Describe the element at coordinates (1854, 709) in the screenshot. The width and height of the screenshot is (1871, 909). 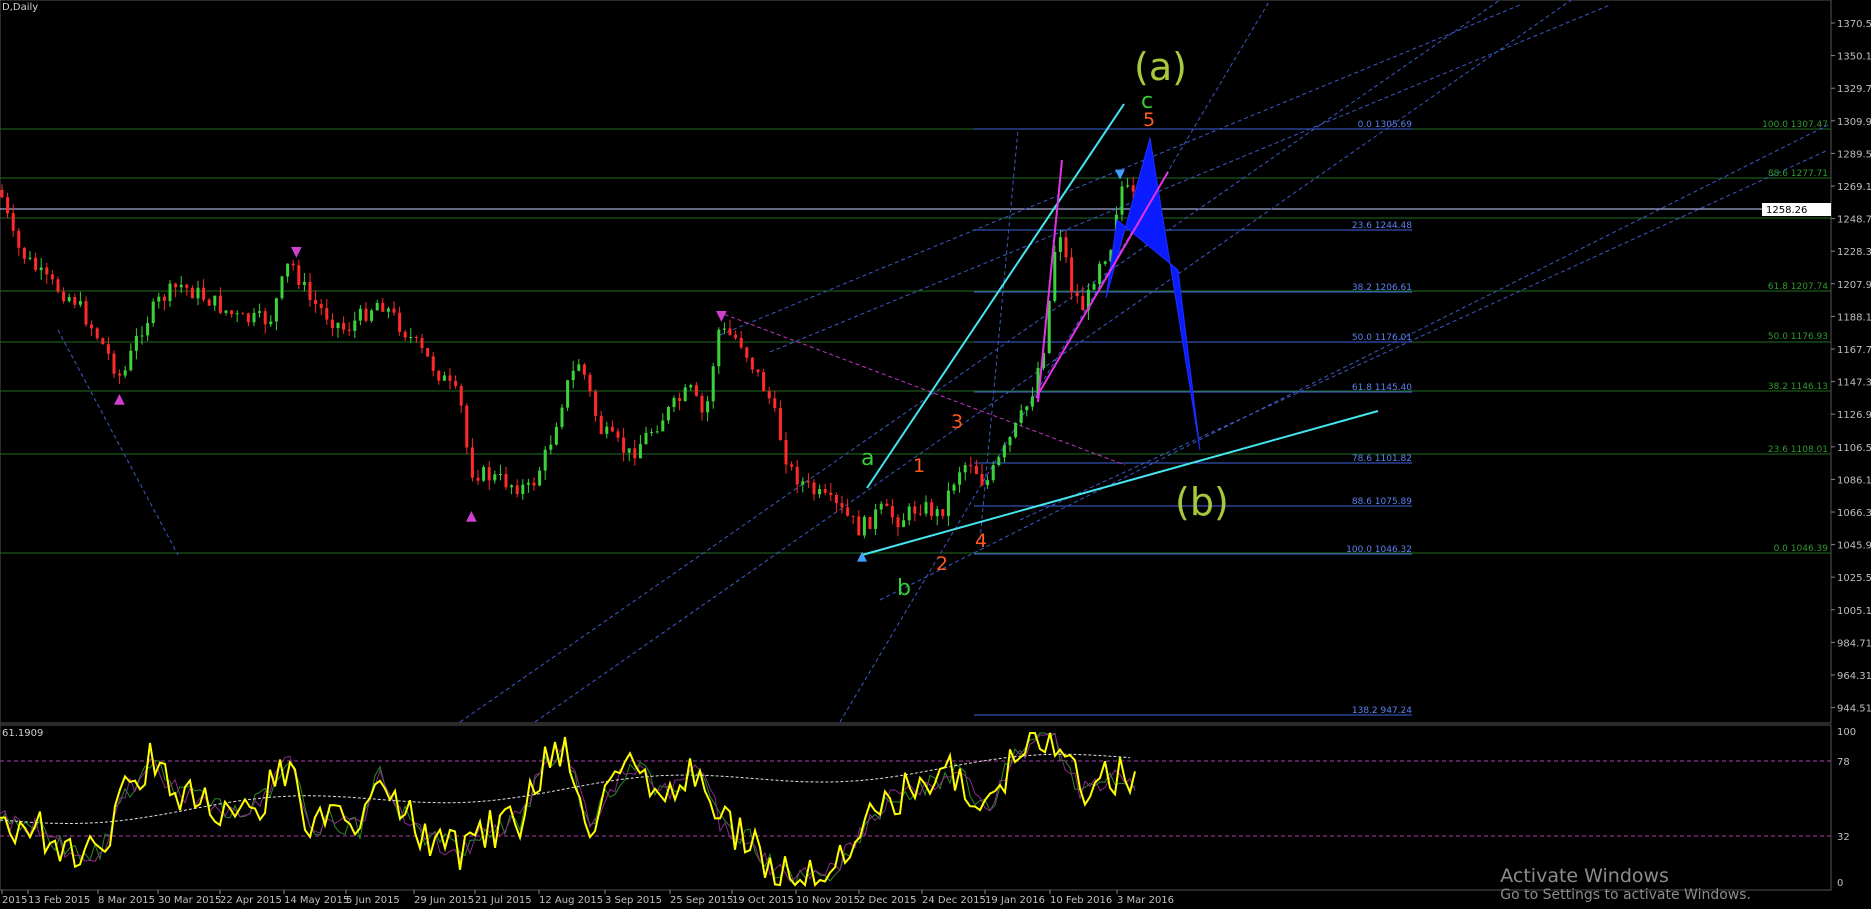
I see `price-tick-label: 944.51` at that location.